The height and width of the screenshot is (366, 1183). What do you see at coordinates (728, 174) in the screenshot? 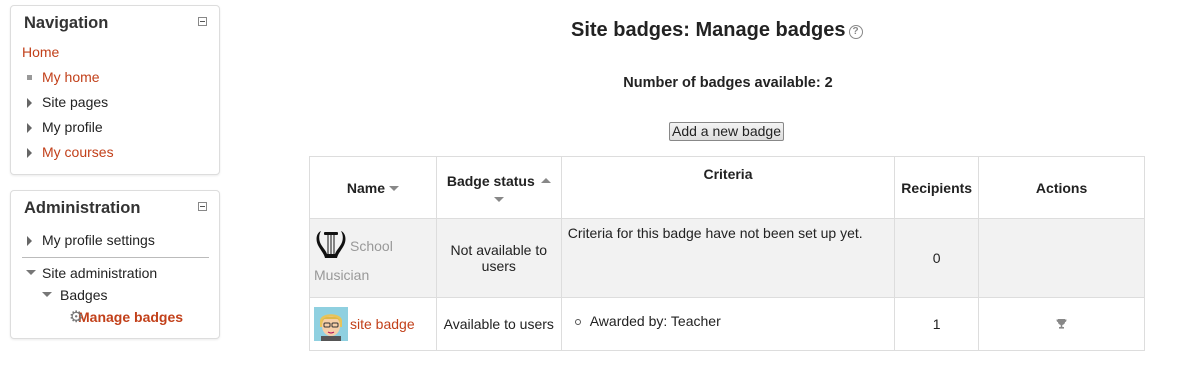
I see `column-header-label: Criteria` at bounding box center [728, 174].